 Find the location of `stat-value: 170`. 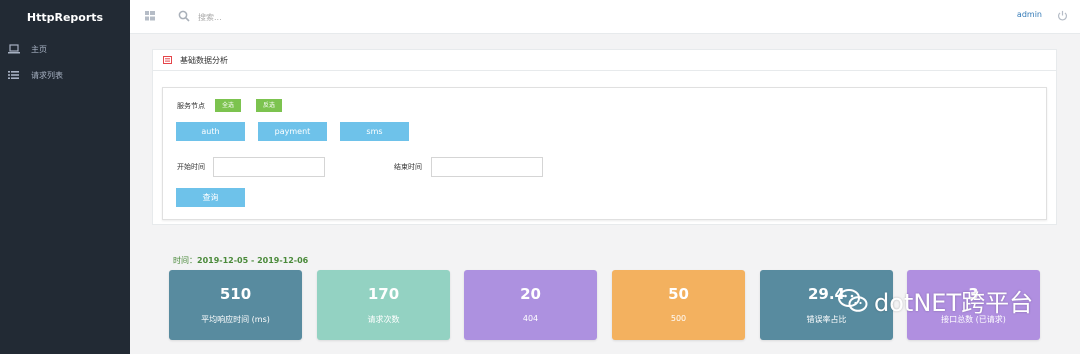

stat-value: 170 is located at coordinates (383, 294).